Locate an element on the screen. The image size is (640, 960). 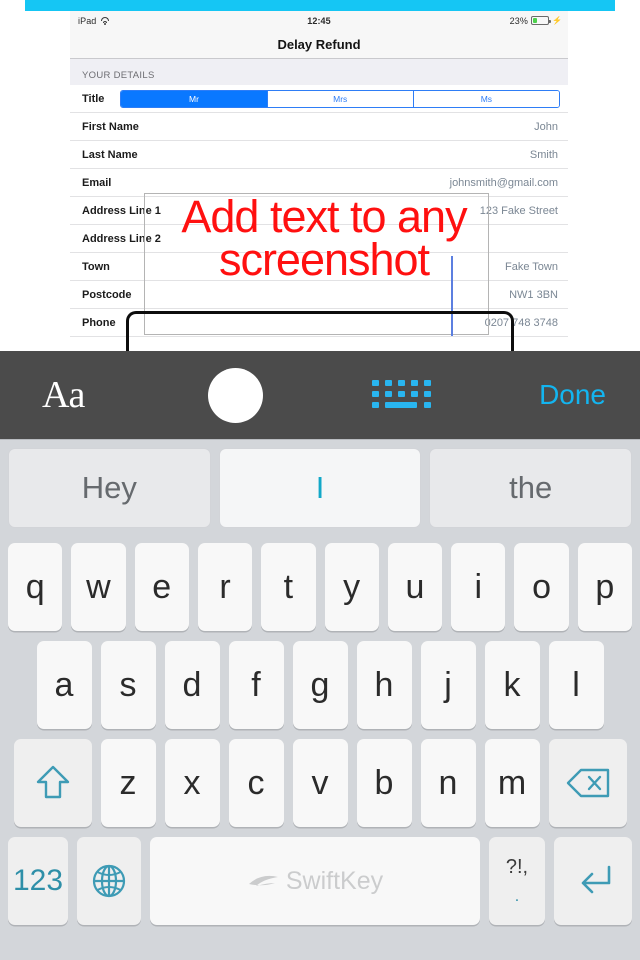
nav-bar: Delay Refund is located at coordinates (319, 44).